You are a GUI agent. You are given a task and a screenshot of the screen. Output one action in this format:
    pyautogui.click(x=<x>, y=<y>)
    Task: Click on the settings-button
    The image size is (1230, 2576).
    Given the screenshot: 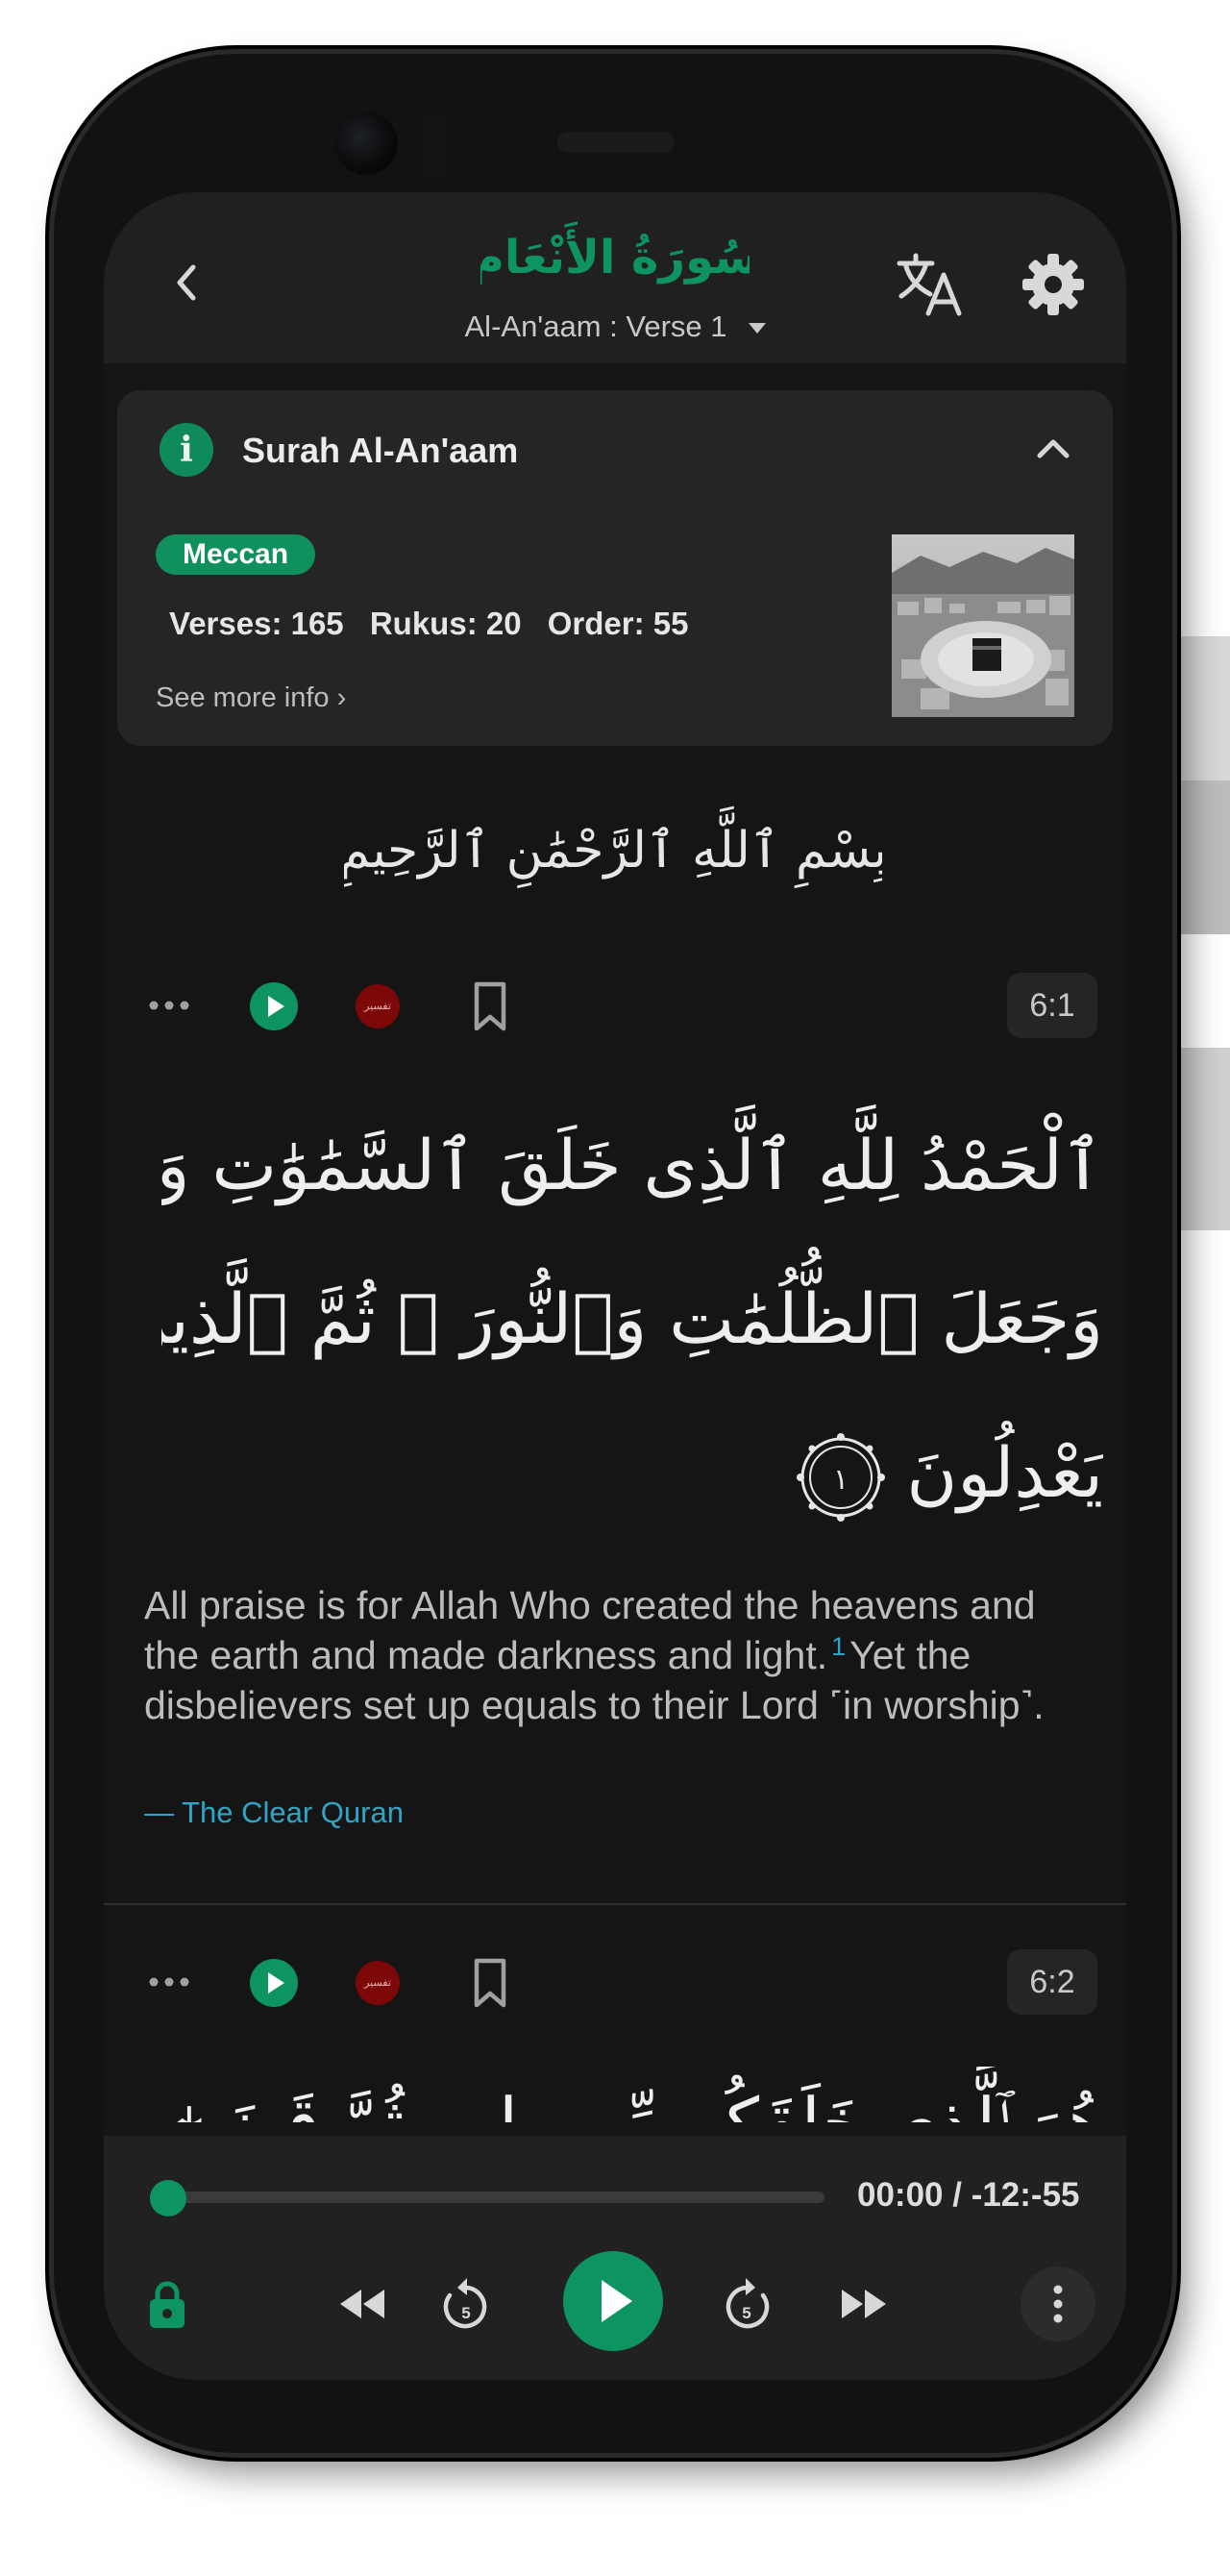 What is the action you would take?
    pyautogui.click(x=1054, y=284)
    